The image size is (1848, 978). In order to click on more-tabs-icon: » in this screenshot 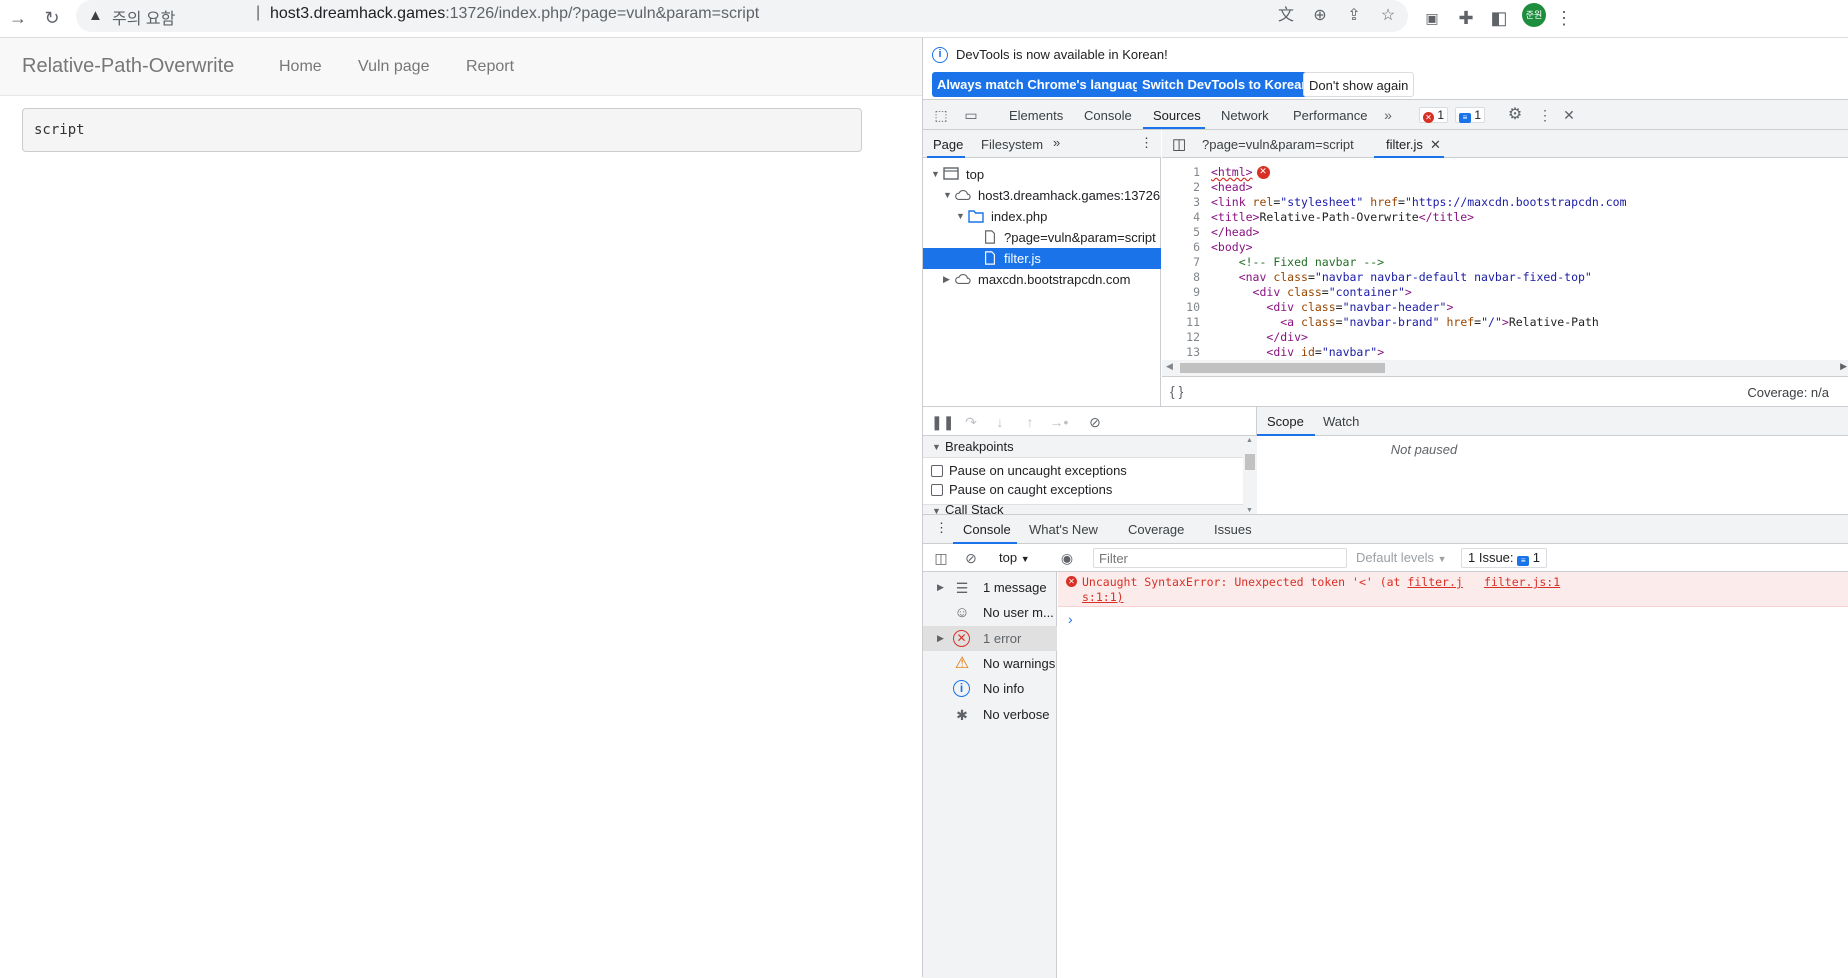, I will do `click(1388, 115)`.